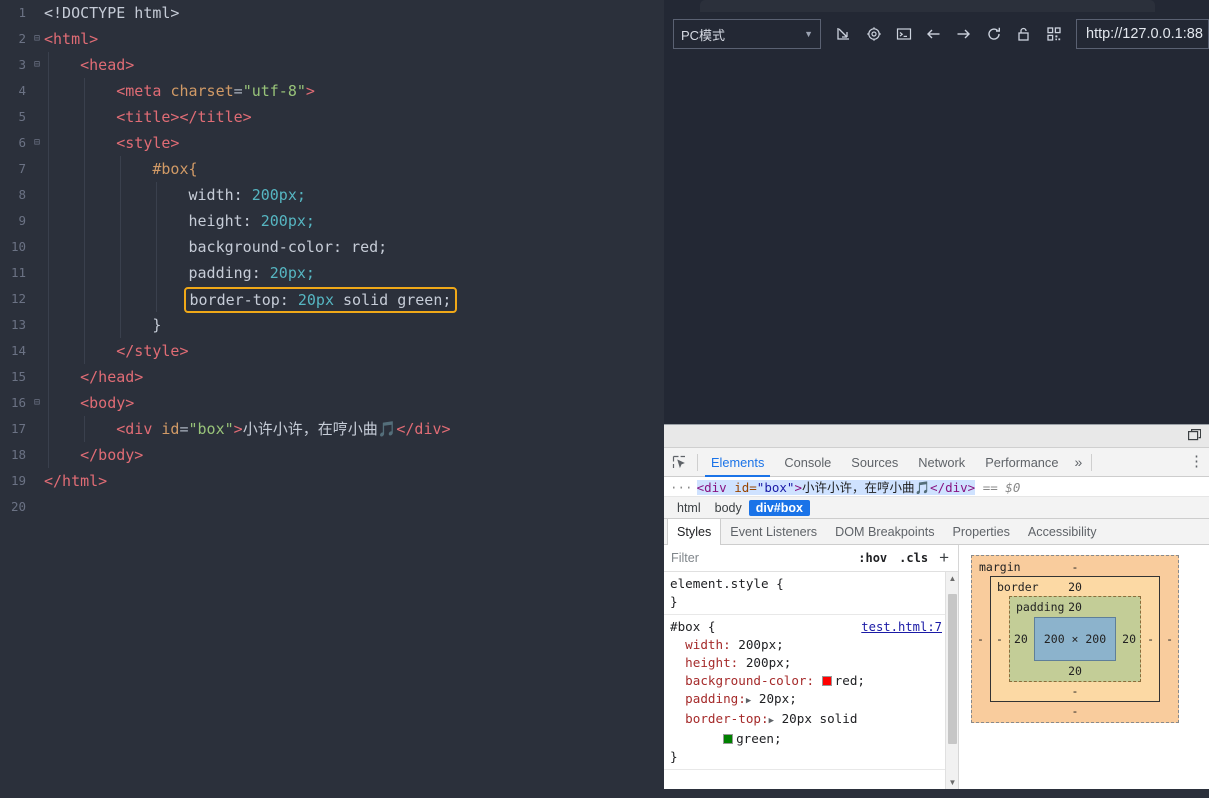 The width and height of the screenshot is (1209, 798). Describe the element at coordinates (1021, 462) in the screenshot. I see `tab-performance: Performance` at that location.